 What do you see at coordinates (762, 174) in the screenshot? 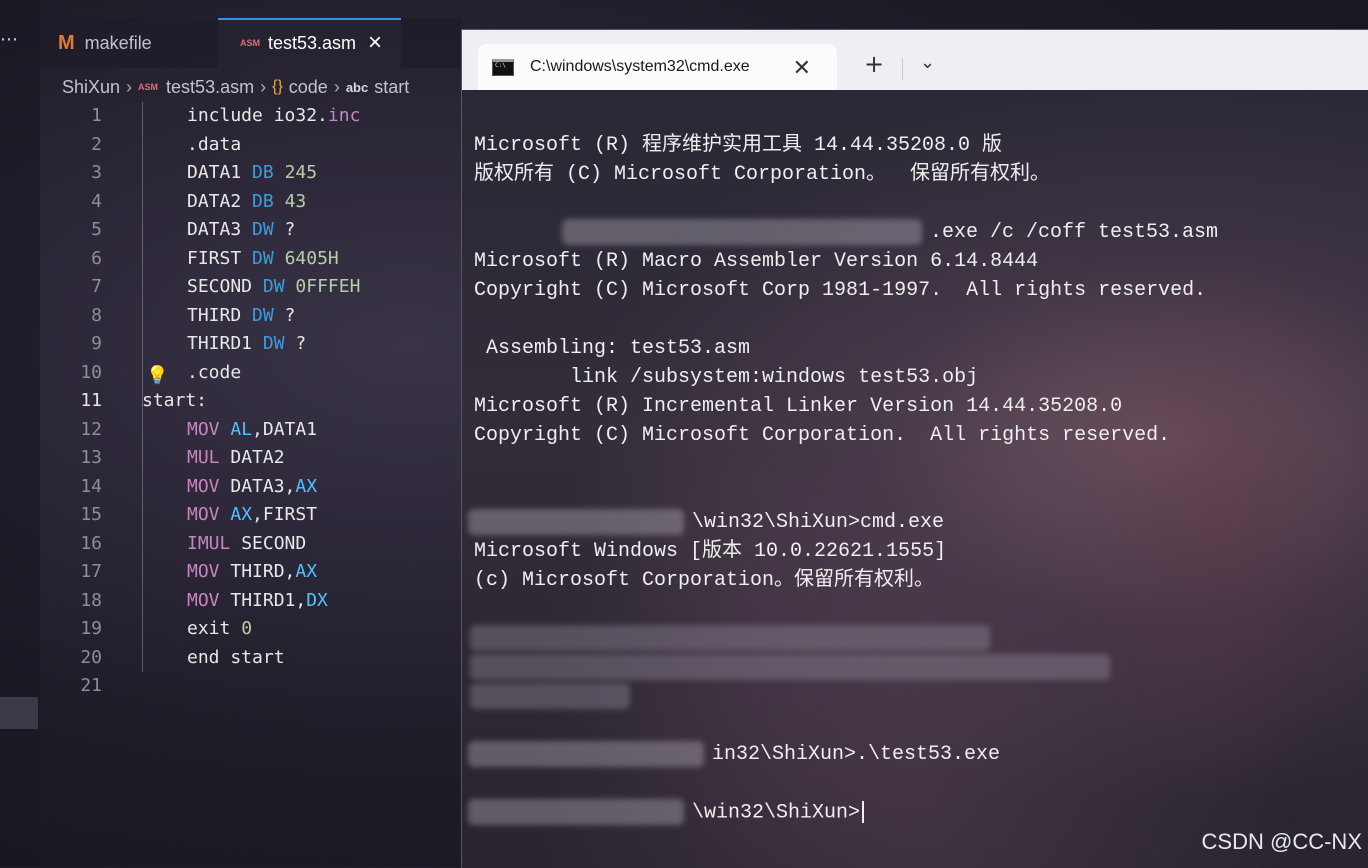
I see `terminal-line-text: 版权所有 (C) Microsoft Corporation。 保留所有权利。` at bounding box center [762, 174].